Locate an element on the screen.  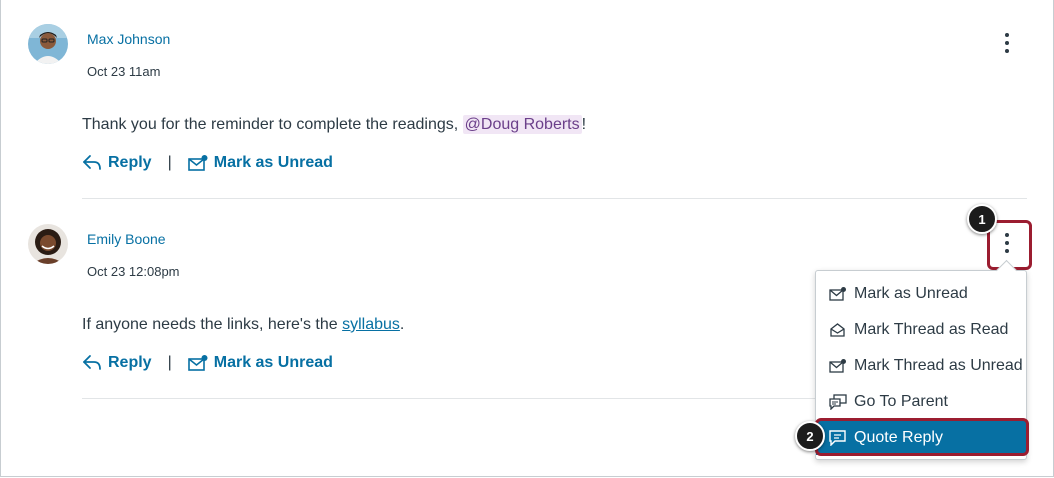
step-callout: 1 is located at coordinates (982, 219).